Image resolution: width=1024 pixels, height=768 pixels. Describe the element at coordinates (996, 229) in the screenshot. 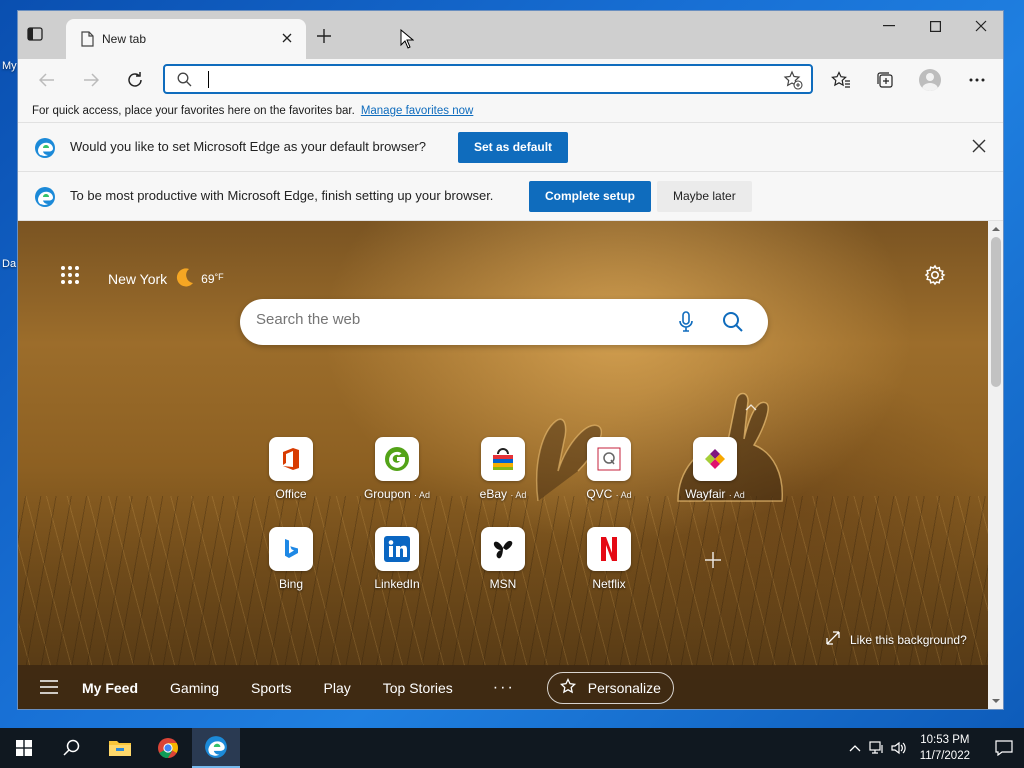

I see `scroll-up-arrow-icon` at that location.